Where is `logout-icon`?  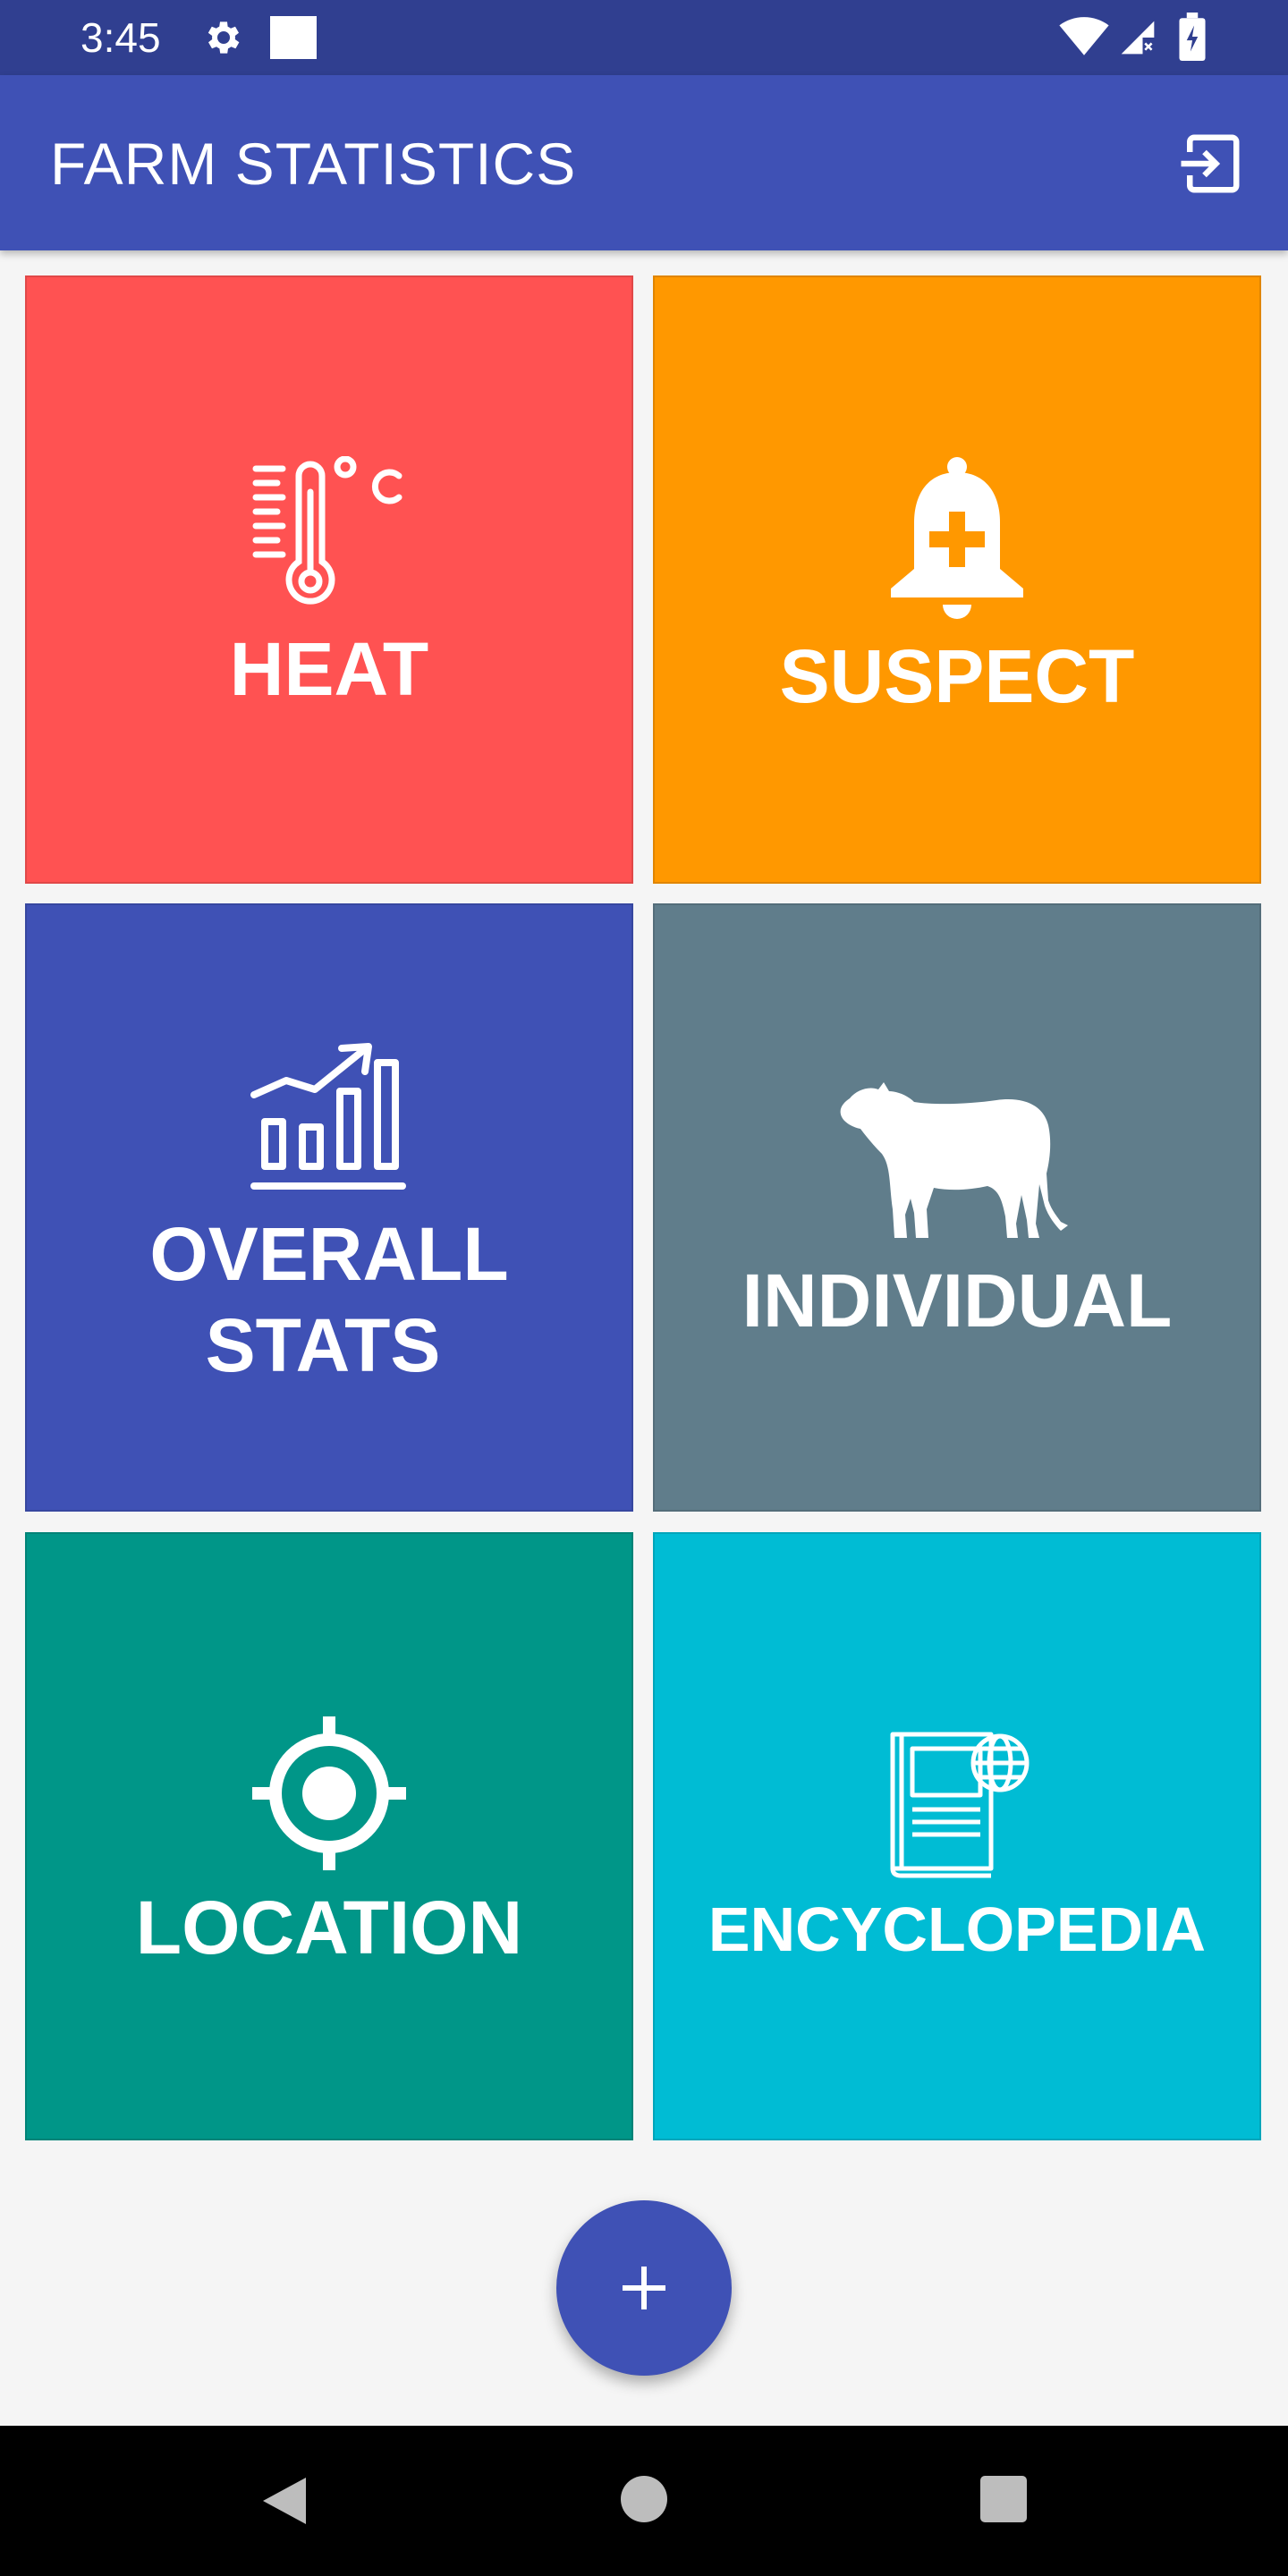 logout-icon is located at coordinates (1210, 164).